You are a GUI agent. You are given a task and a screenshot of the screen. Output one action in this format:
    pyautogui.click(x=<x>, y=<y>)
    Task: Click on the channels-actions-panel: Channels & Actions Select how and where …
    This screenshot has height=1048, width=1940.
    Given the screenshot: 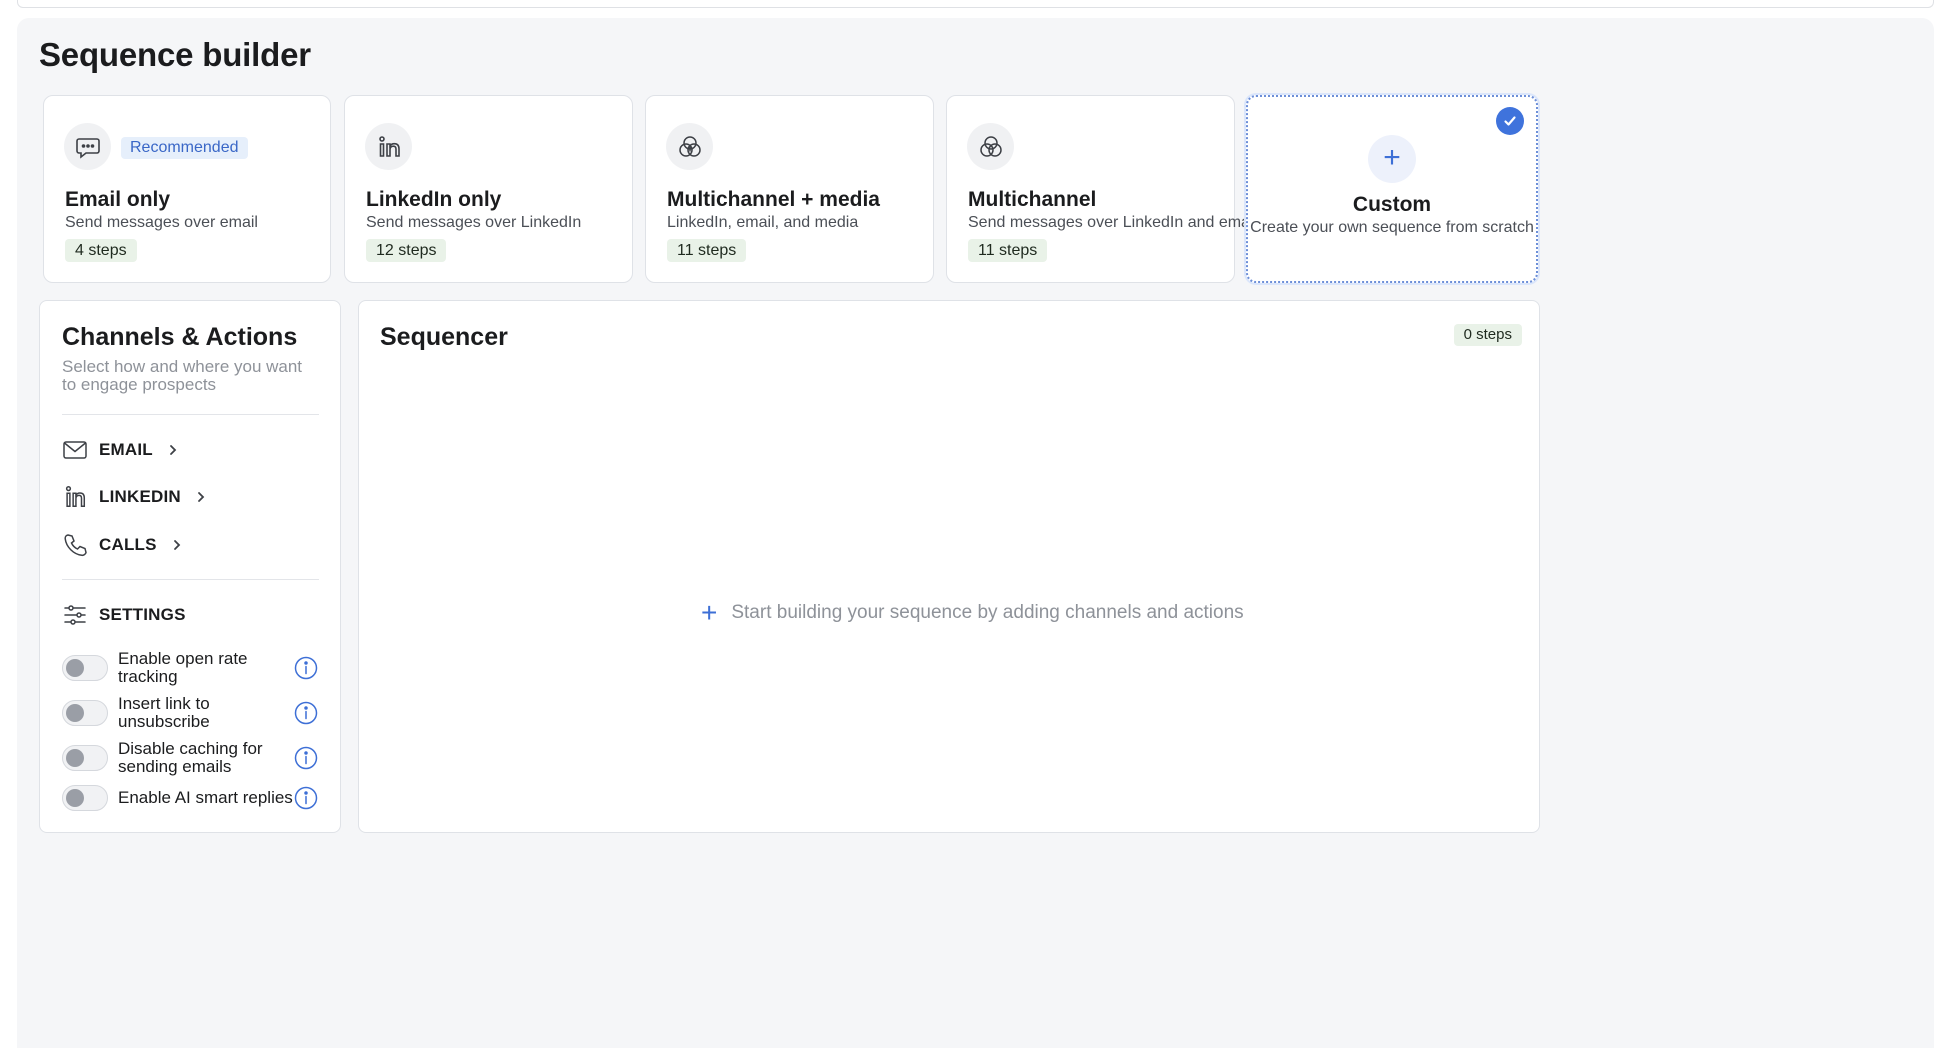 What is the action you would take?
    pyautogui.click(x=190, y=566)
    